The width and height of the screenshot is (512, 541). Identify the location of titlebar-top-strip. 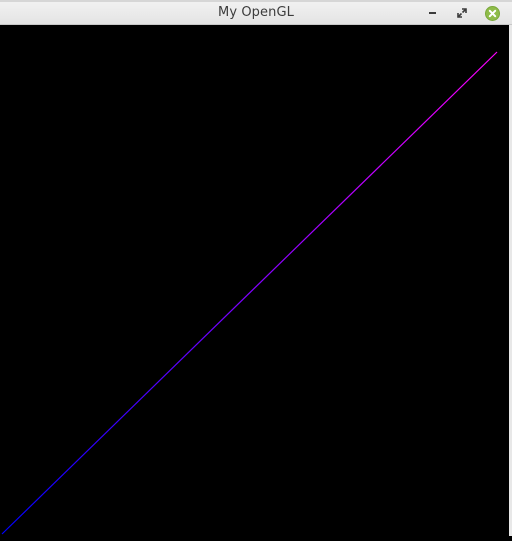
(256, 1).